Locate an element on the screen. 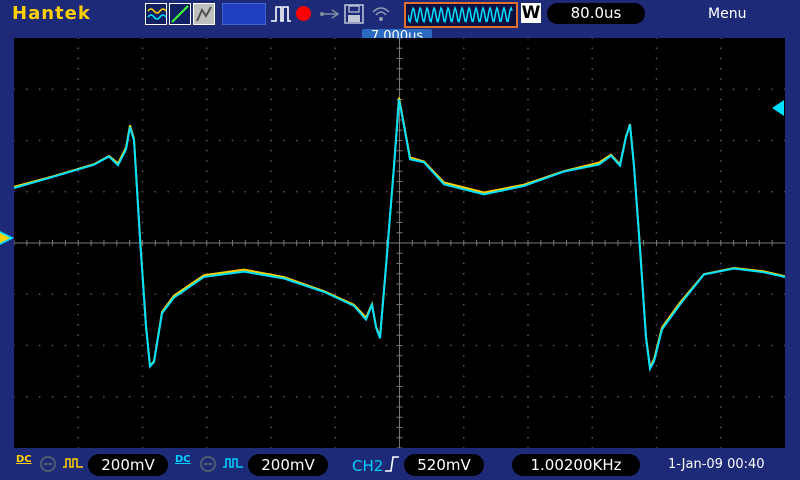  trigger-level-marker-icon is located at coordinates (778, 108).